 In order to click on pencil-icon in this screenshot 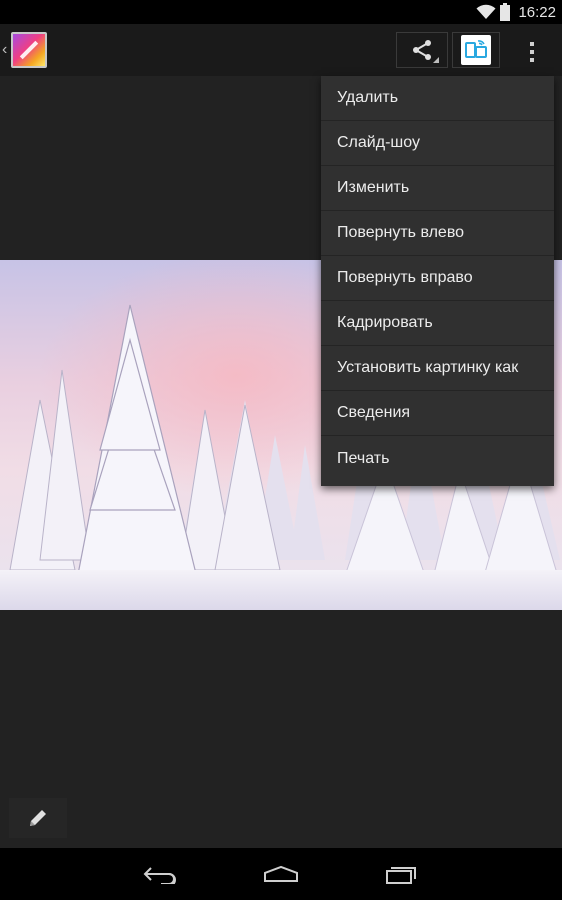, I will do `click(38, 818)`.